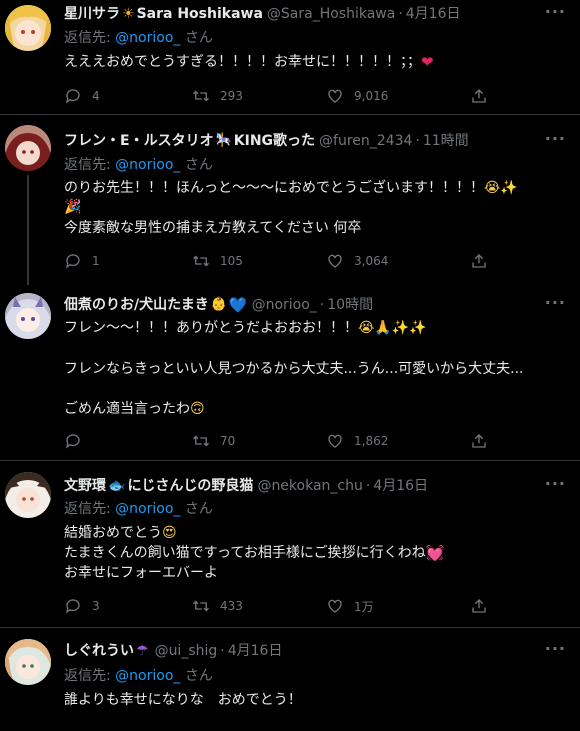 The height and width of the screenshot is (731, 580). I want to click on reply-suffix: さん, so click(198, 509).